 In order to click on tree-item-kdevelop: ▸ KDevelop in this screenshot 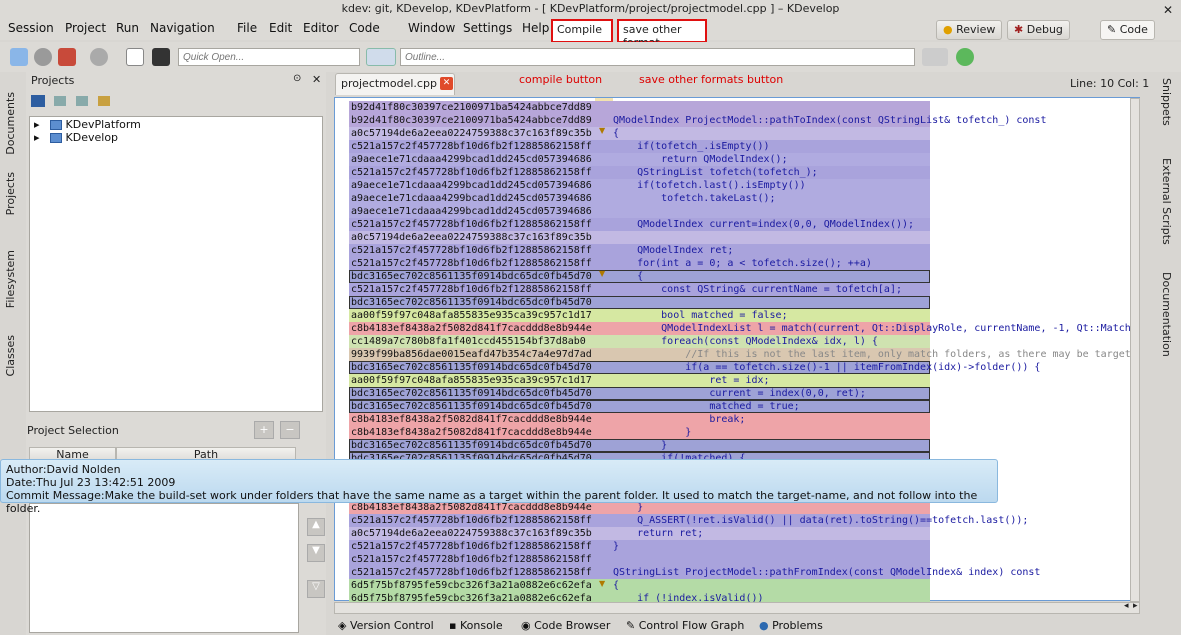, I will do `click(76, 137)`.